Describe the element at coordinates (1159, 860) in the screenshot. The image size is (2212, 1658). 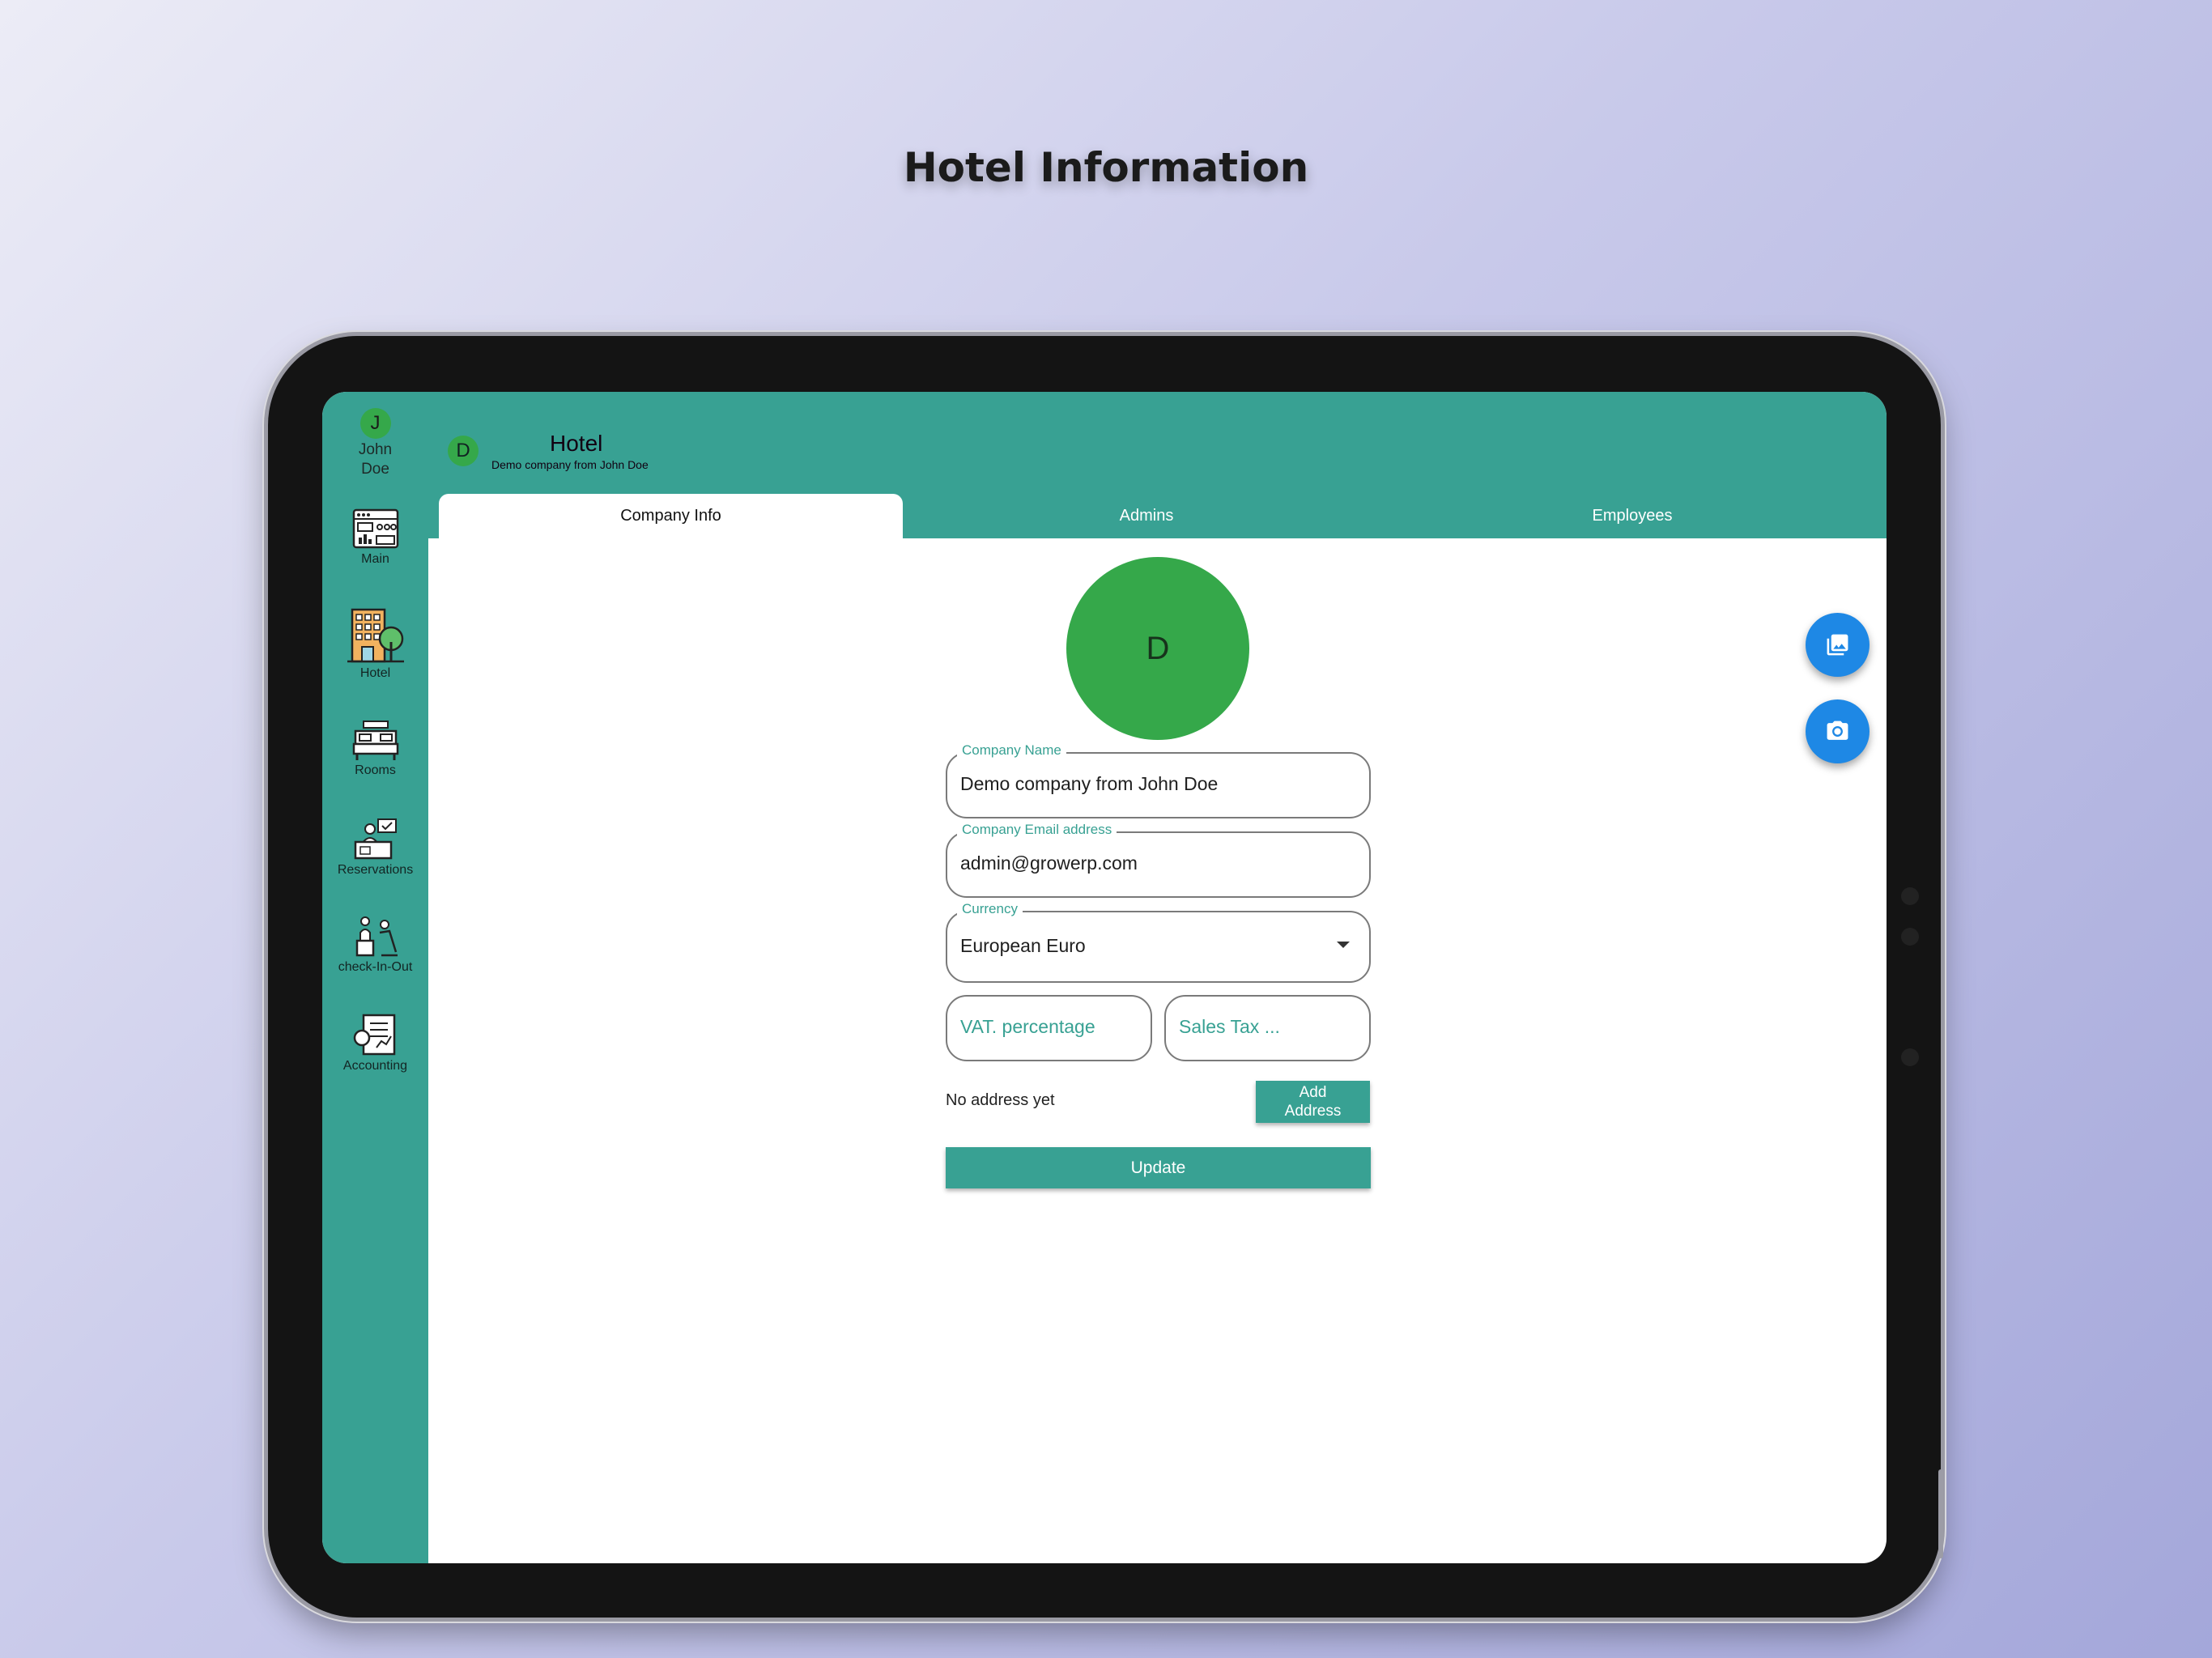
I see `company-email-field: Company Email address admin@growerp.com` at that location.